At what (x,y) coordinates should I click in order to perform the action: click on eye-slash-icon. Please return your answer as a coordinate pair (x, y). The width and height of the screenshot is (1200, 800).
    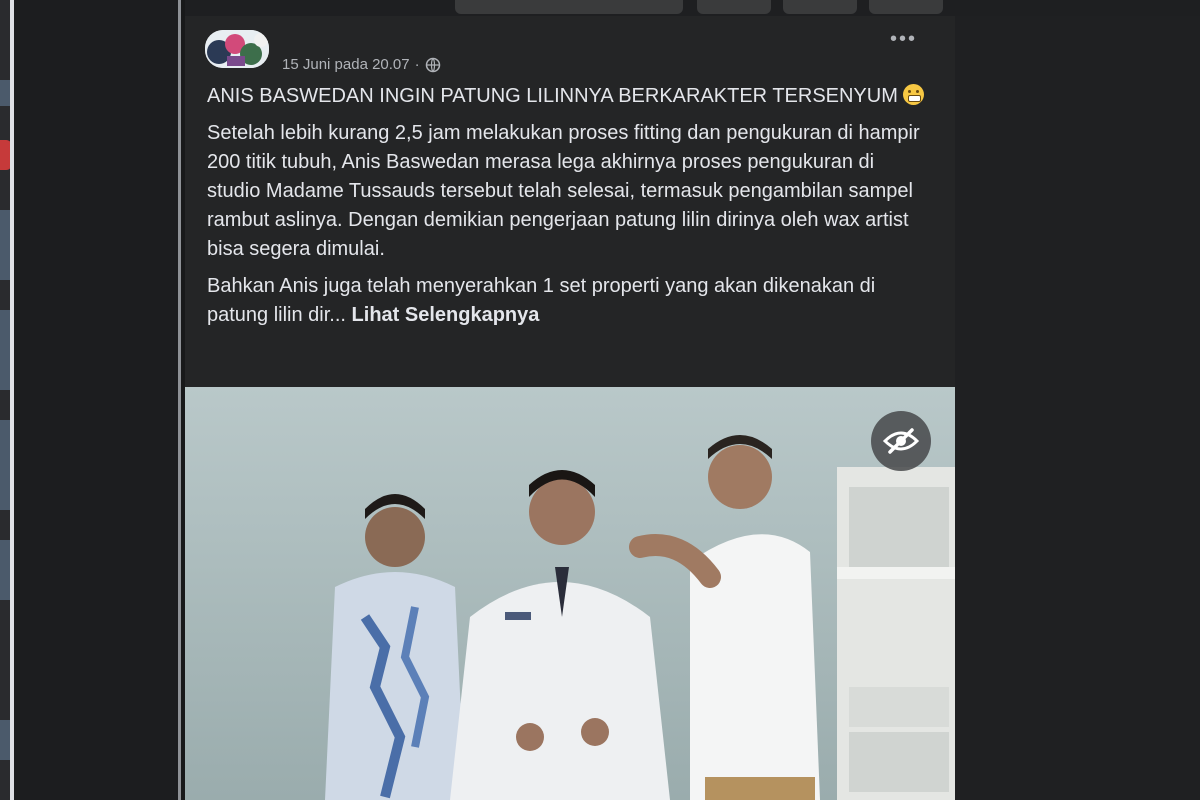
    Looking at the image, I should click on (901, 441).